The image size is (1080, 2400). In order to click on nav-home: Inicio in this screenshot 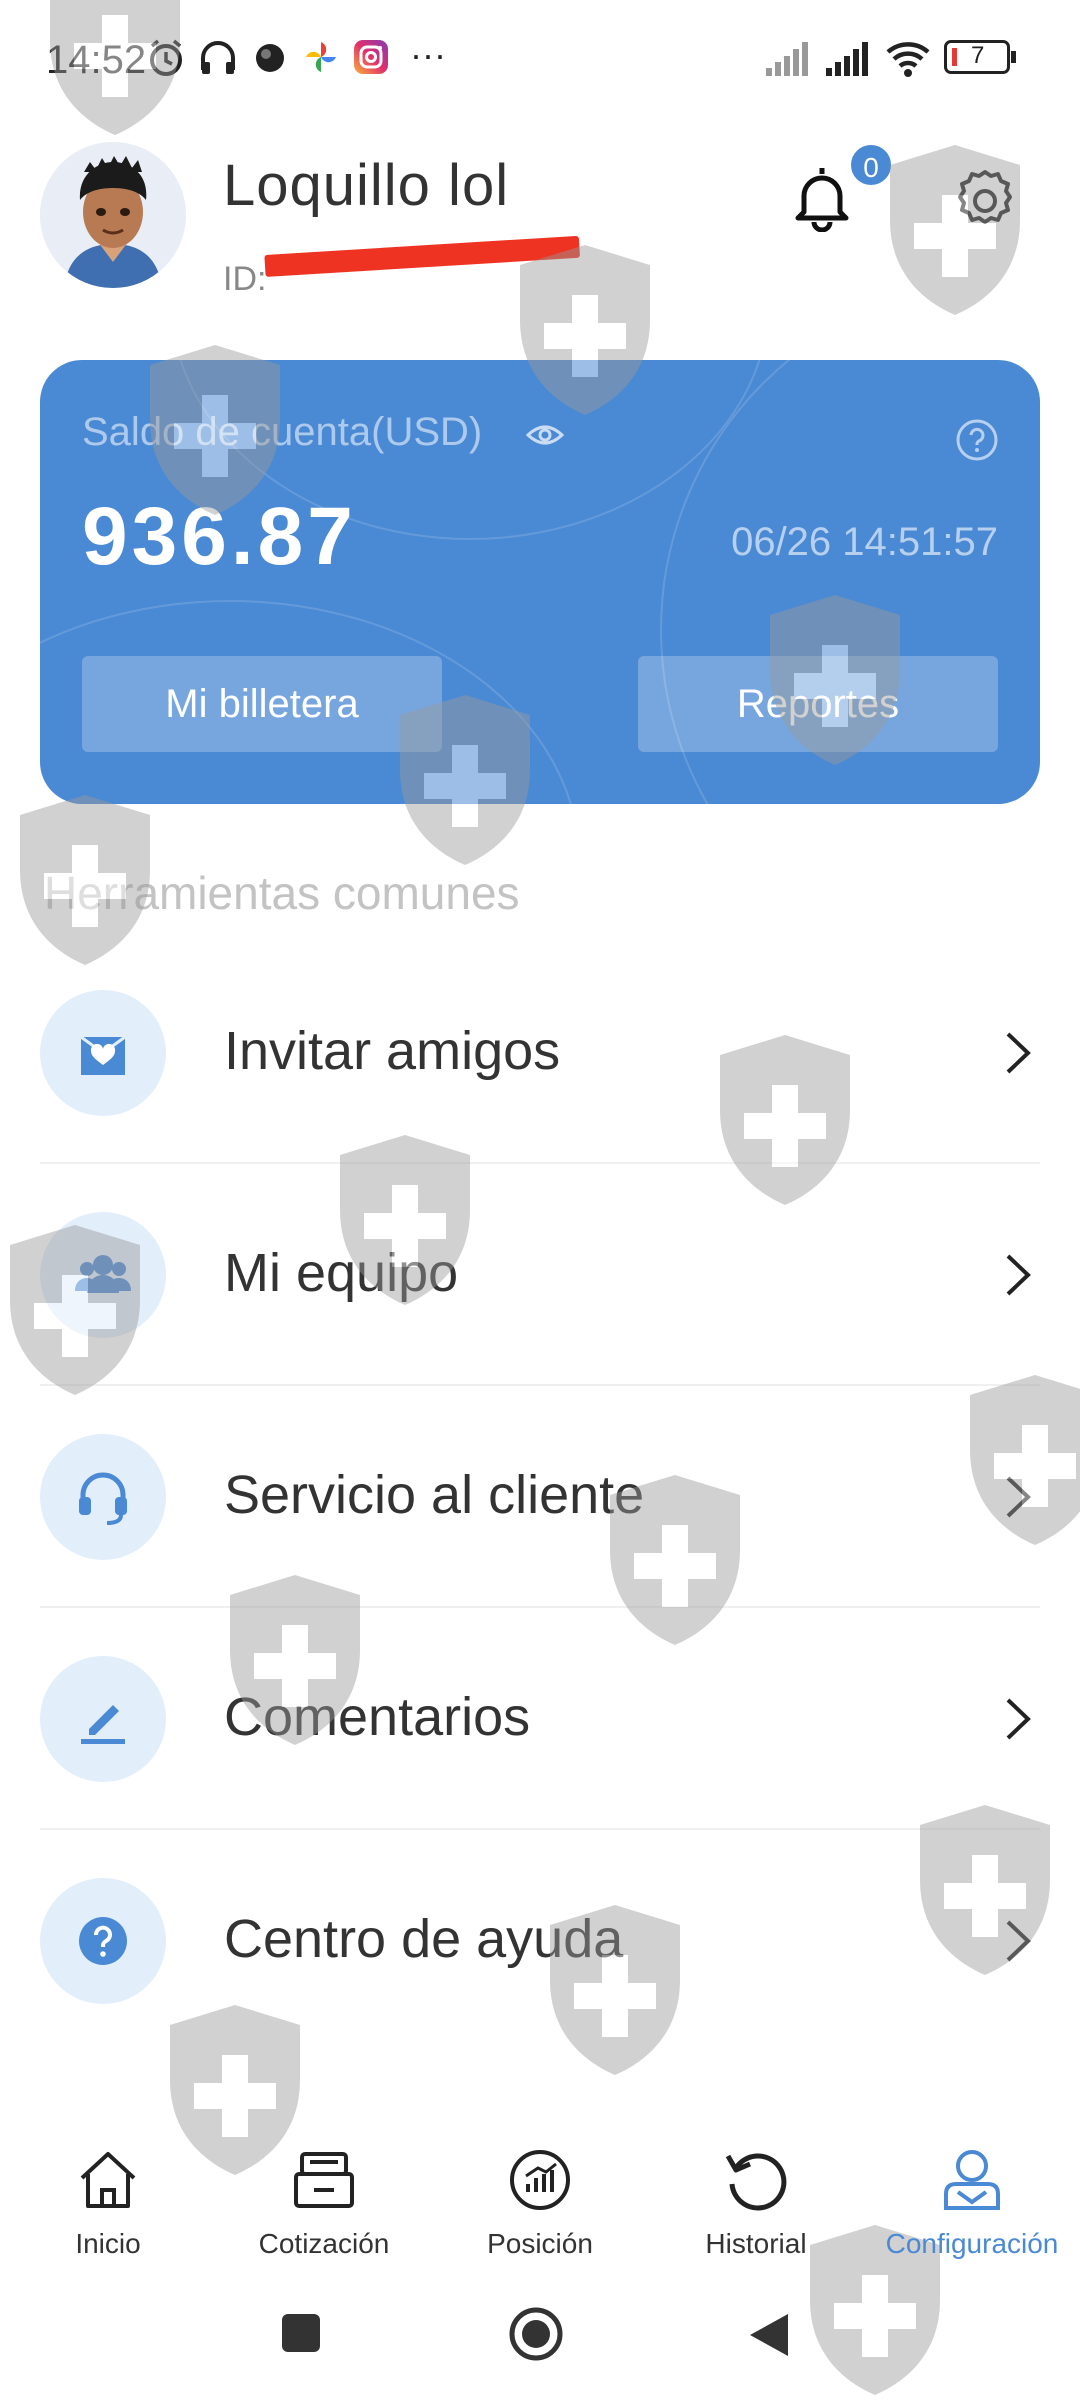, I will do `click(108, 2205)`.